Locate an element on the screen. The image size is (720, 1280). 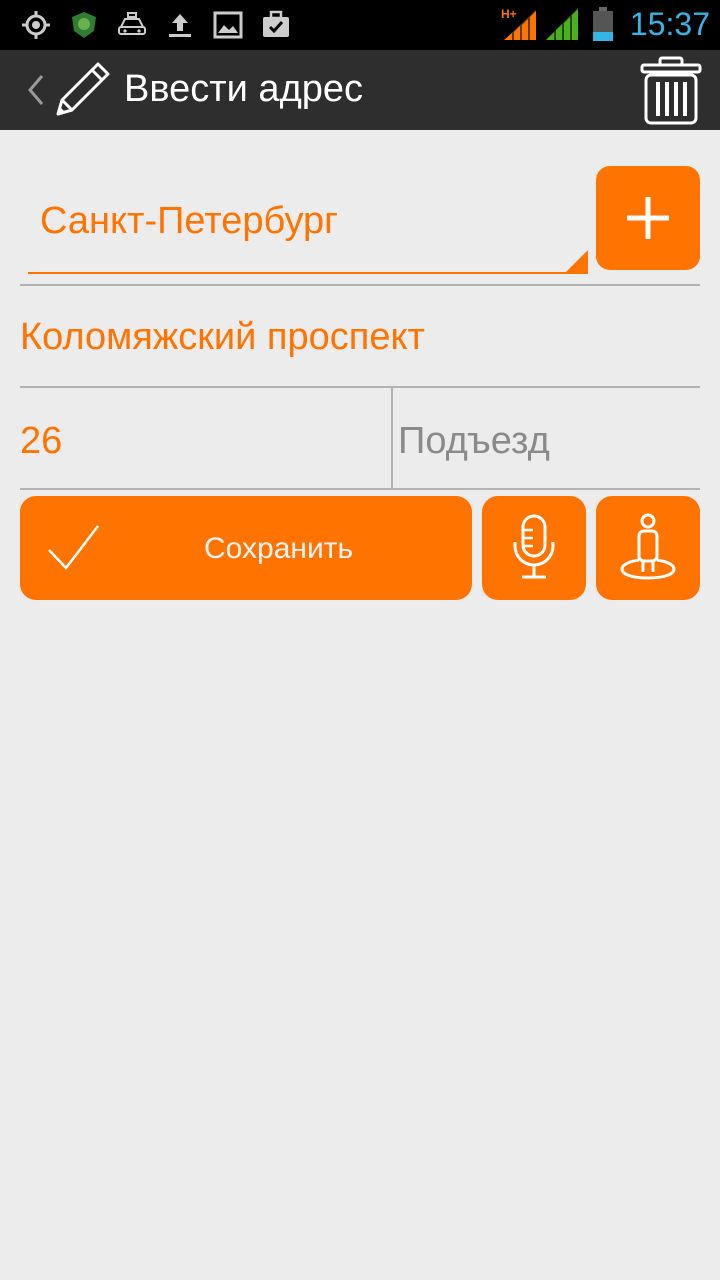
network-type-label: H+ is located at coordinates (509, 14).